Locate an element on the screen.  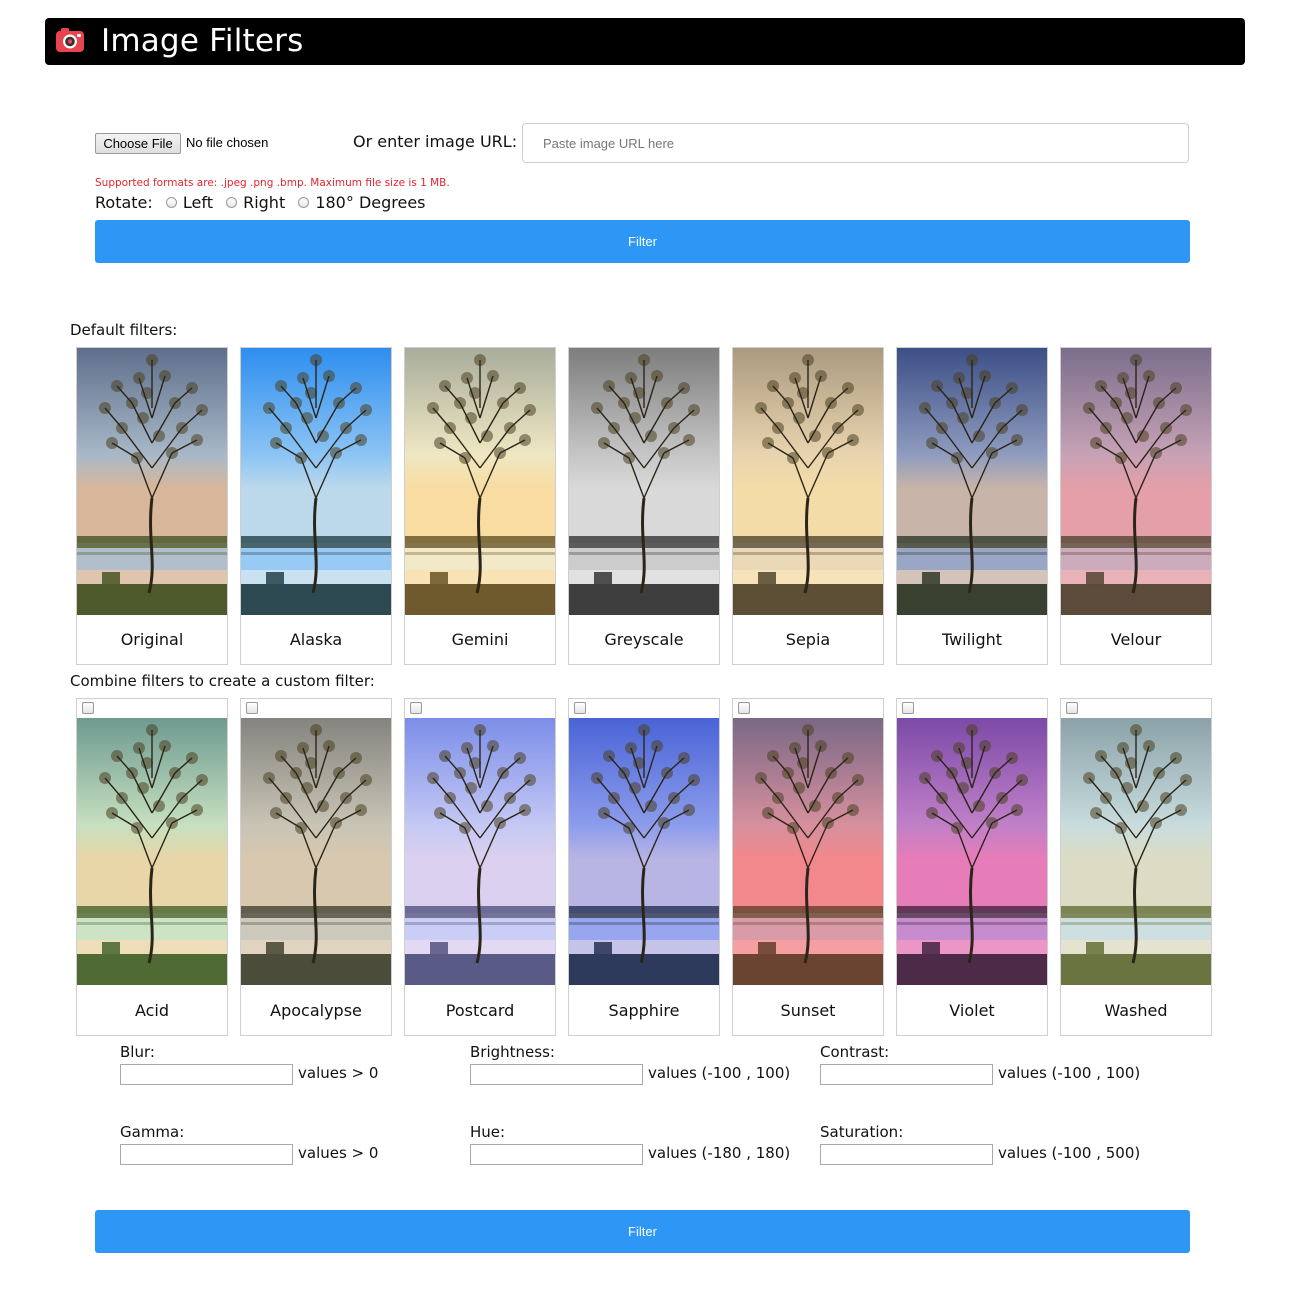
custom-card-apocalypse: Apocalypse is located at coordinates (316, 867).